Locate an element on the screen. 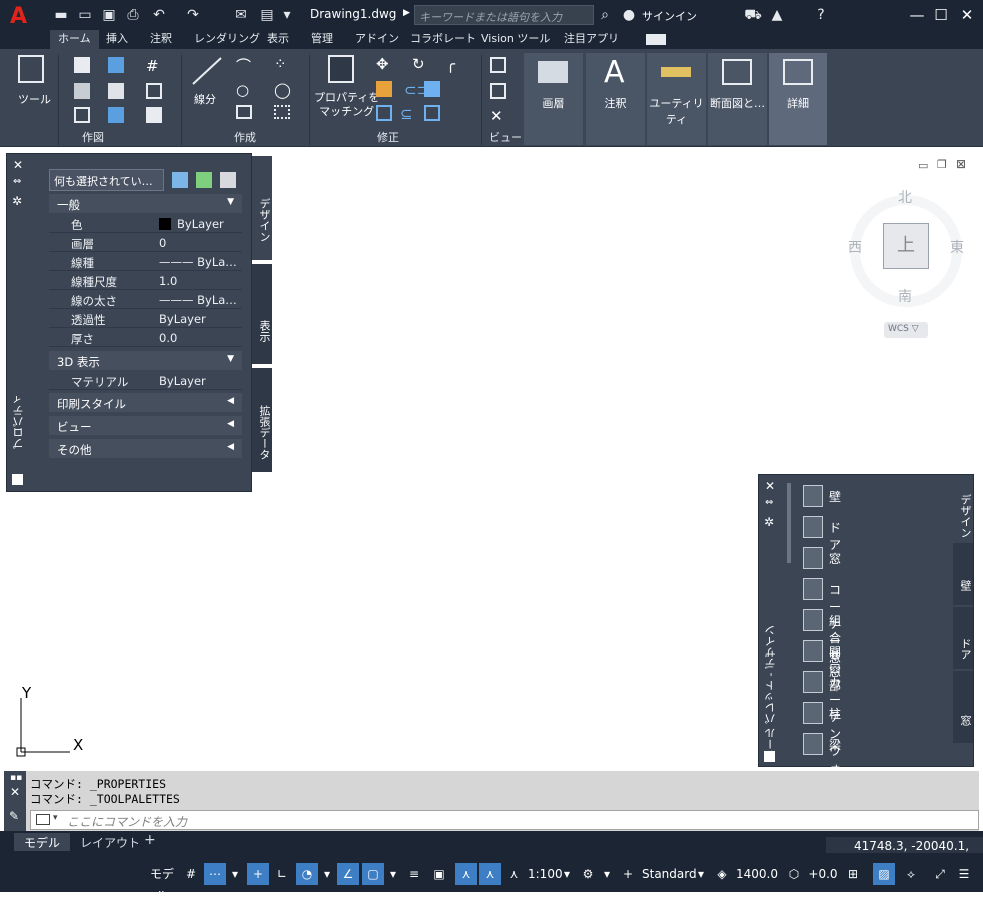 Image resolution: width=983 pixels, height=907 pixels. print-icon: ⎙ is located at coordinates (133, 15).